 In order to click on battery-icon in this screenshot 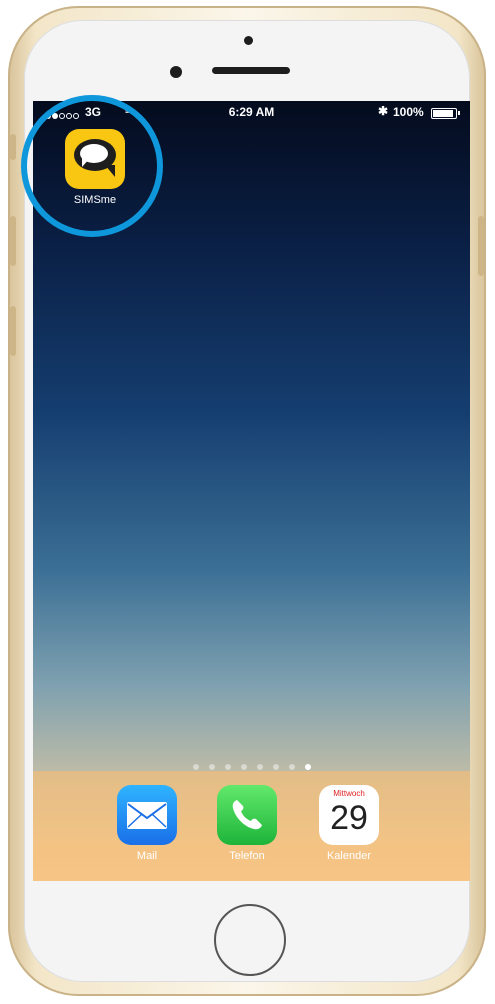, I will do `click(444, 113)`.